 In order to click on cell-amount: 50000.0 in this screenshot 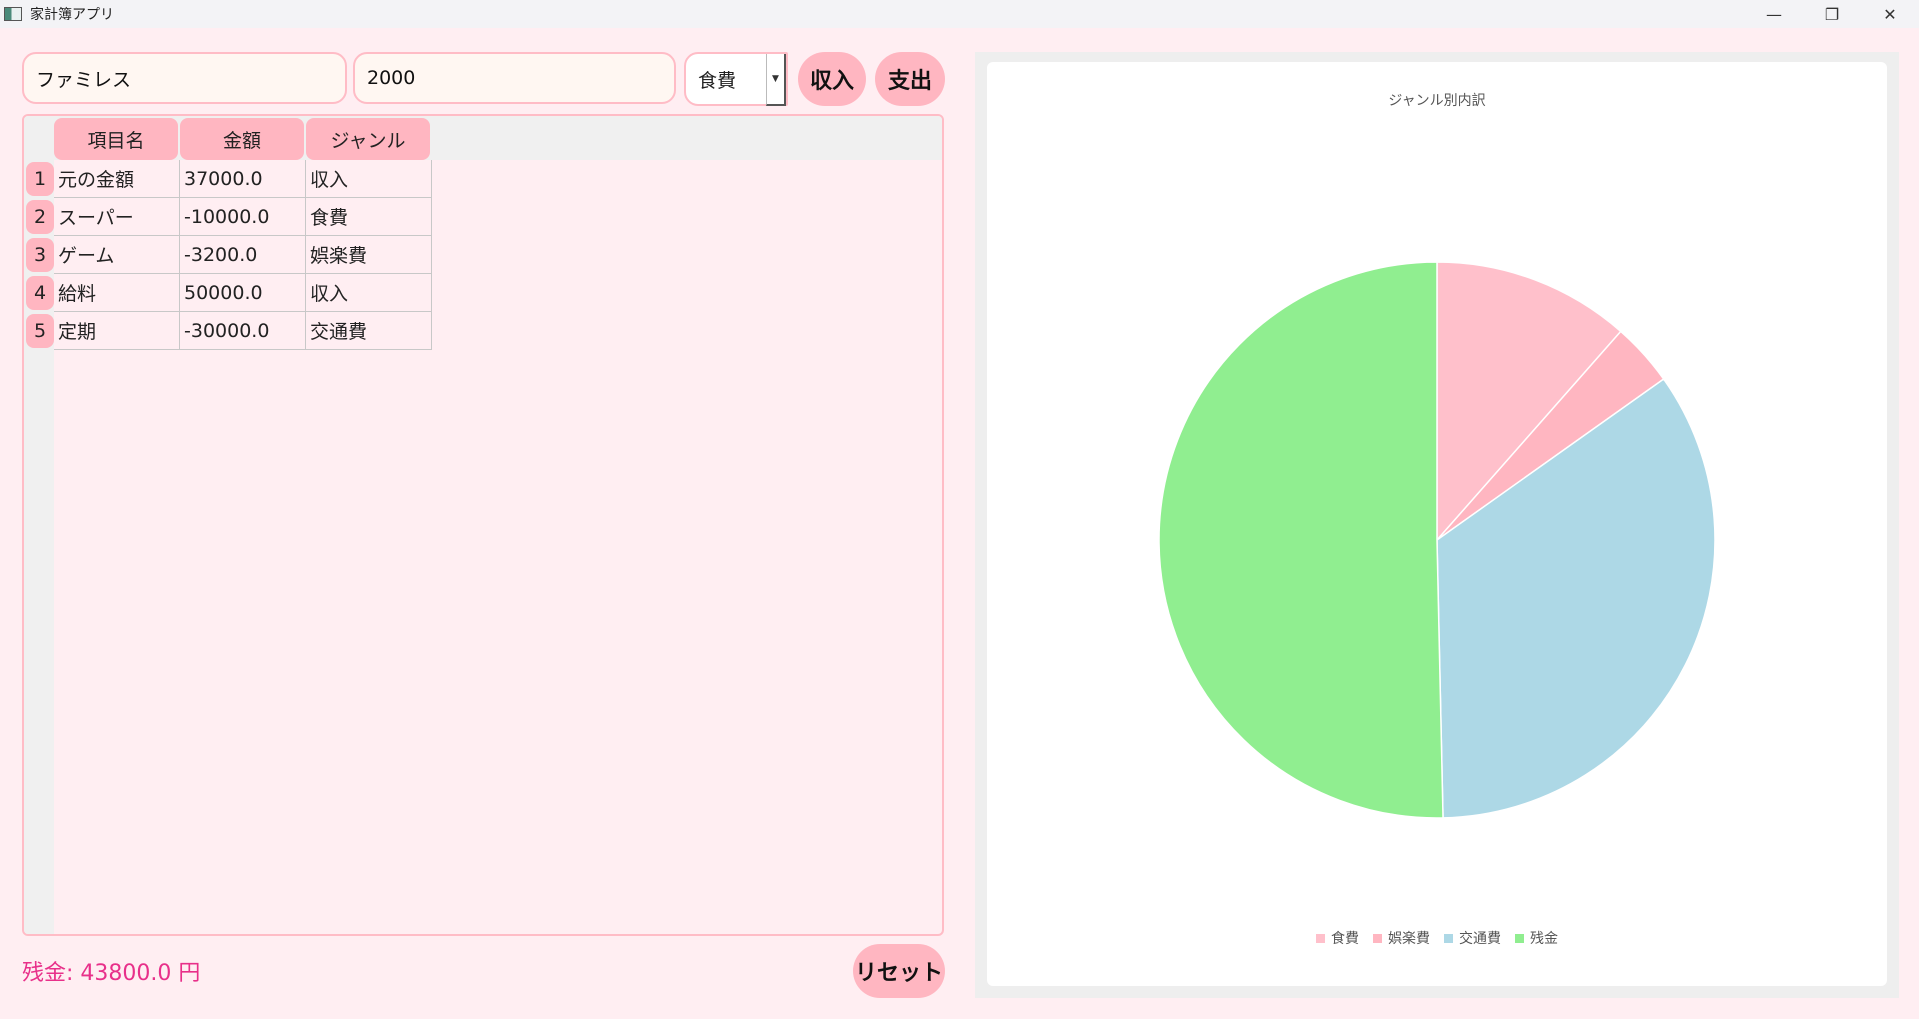, I will do `click(243, 293)`.